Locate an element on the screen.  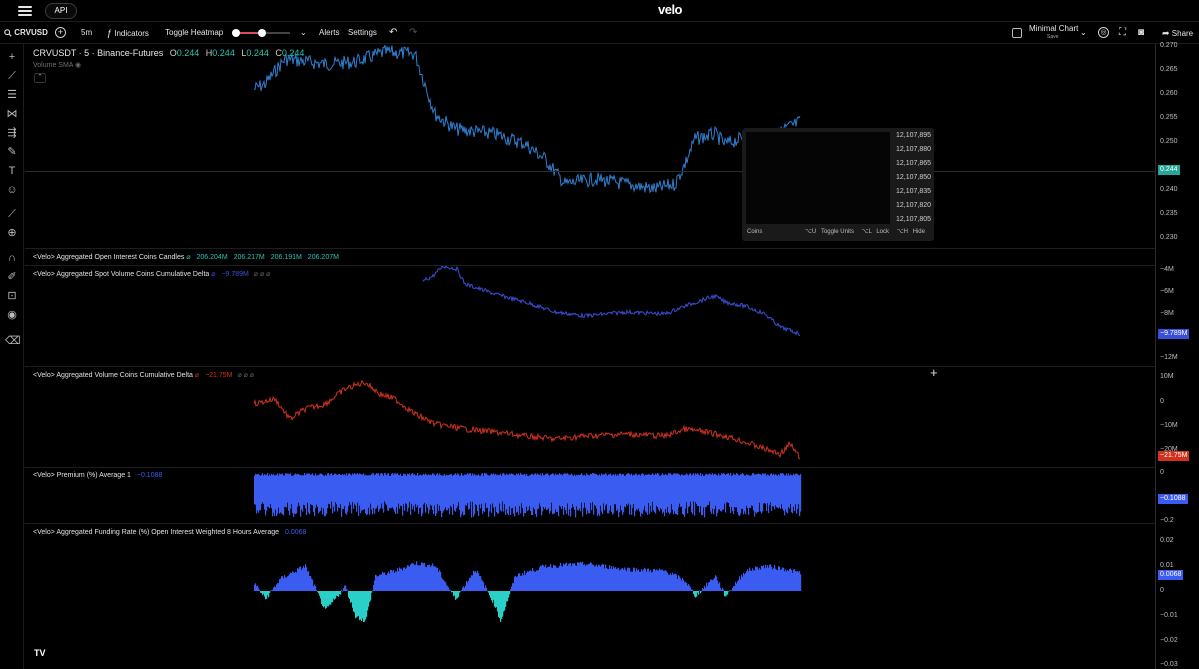
add-symbol-button: + is located at coordinates (60, 33).